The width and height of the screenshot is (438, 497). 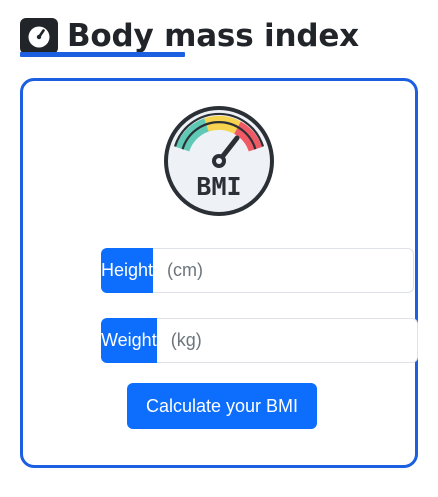 I want to click on bmi-gauge-icon: BMI, so click(x=219, y=161).